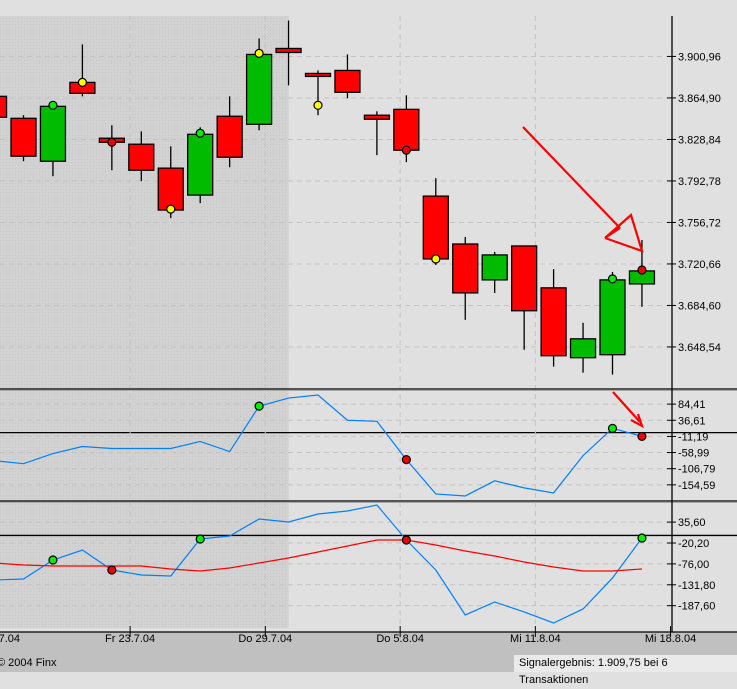 Image resolution: width=737 pixels, height=689 pixels. Describe the element at coordinates (535, 639) in the screenshot. I see `x-tick-label: Mi 11.8.04` at that location.